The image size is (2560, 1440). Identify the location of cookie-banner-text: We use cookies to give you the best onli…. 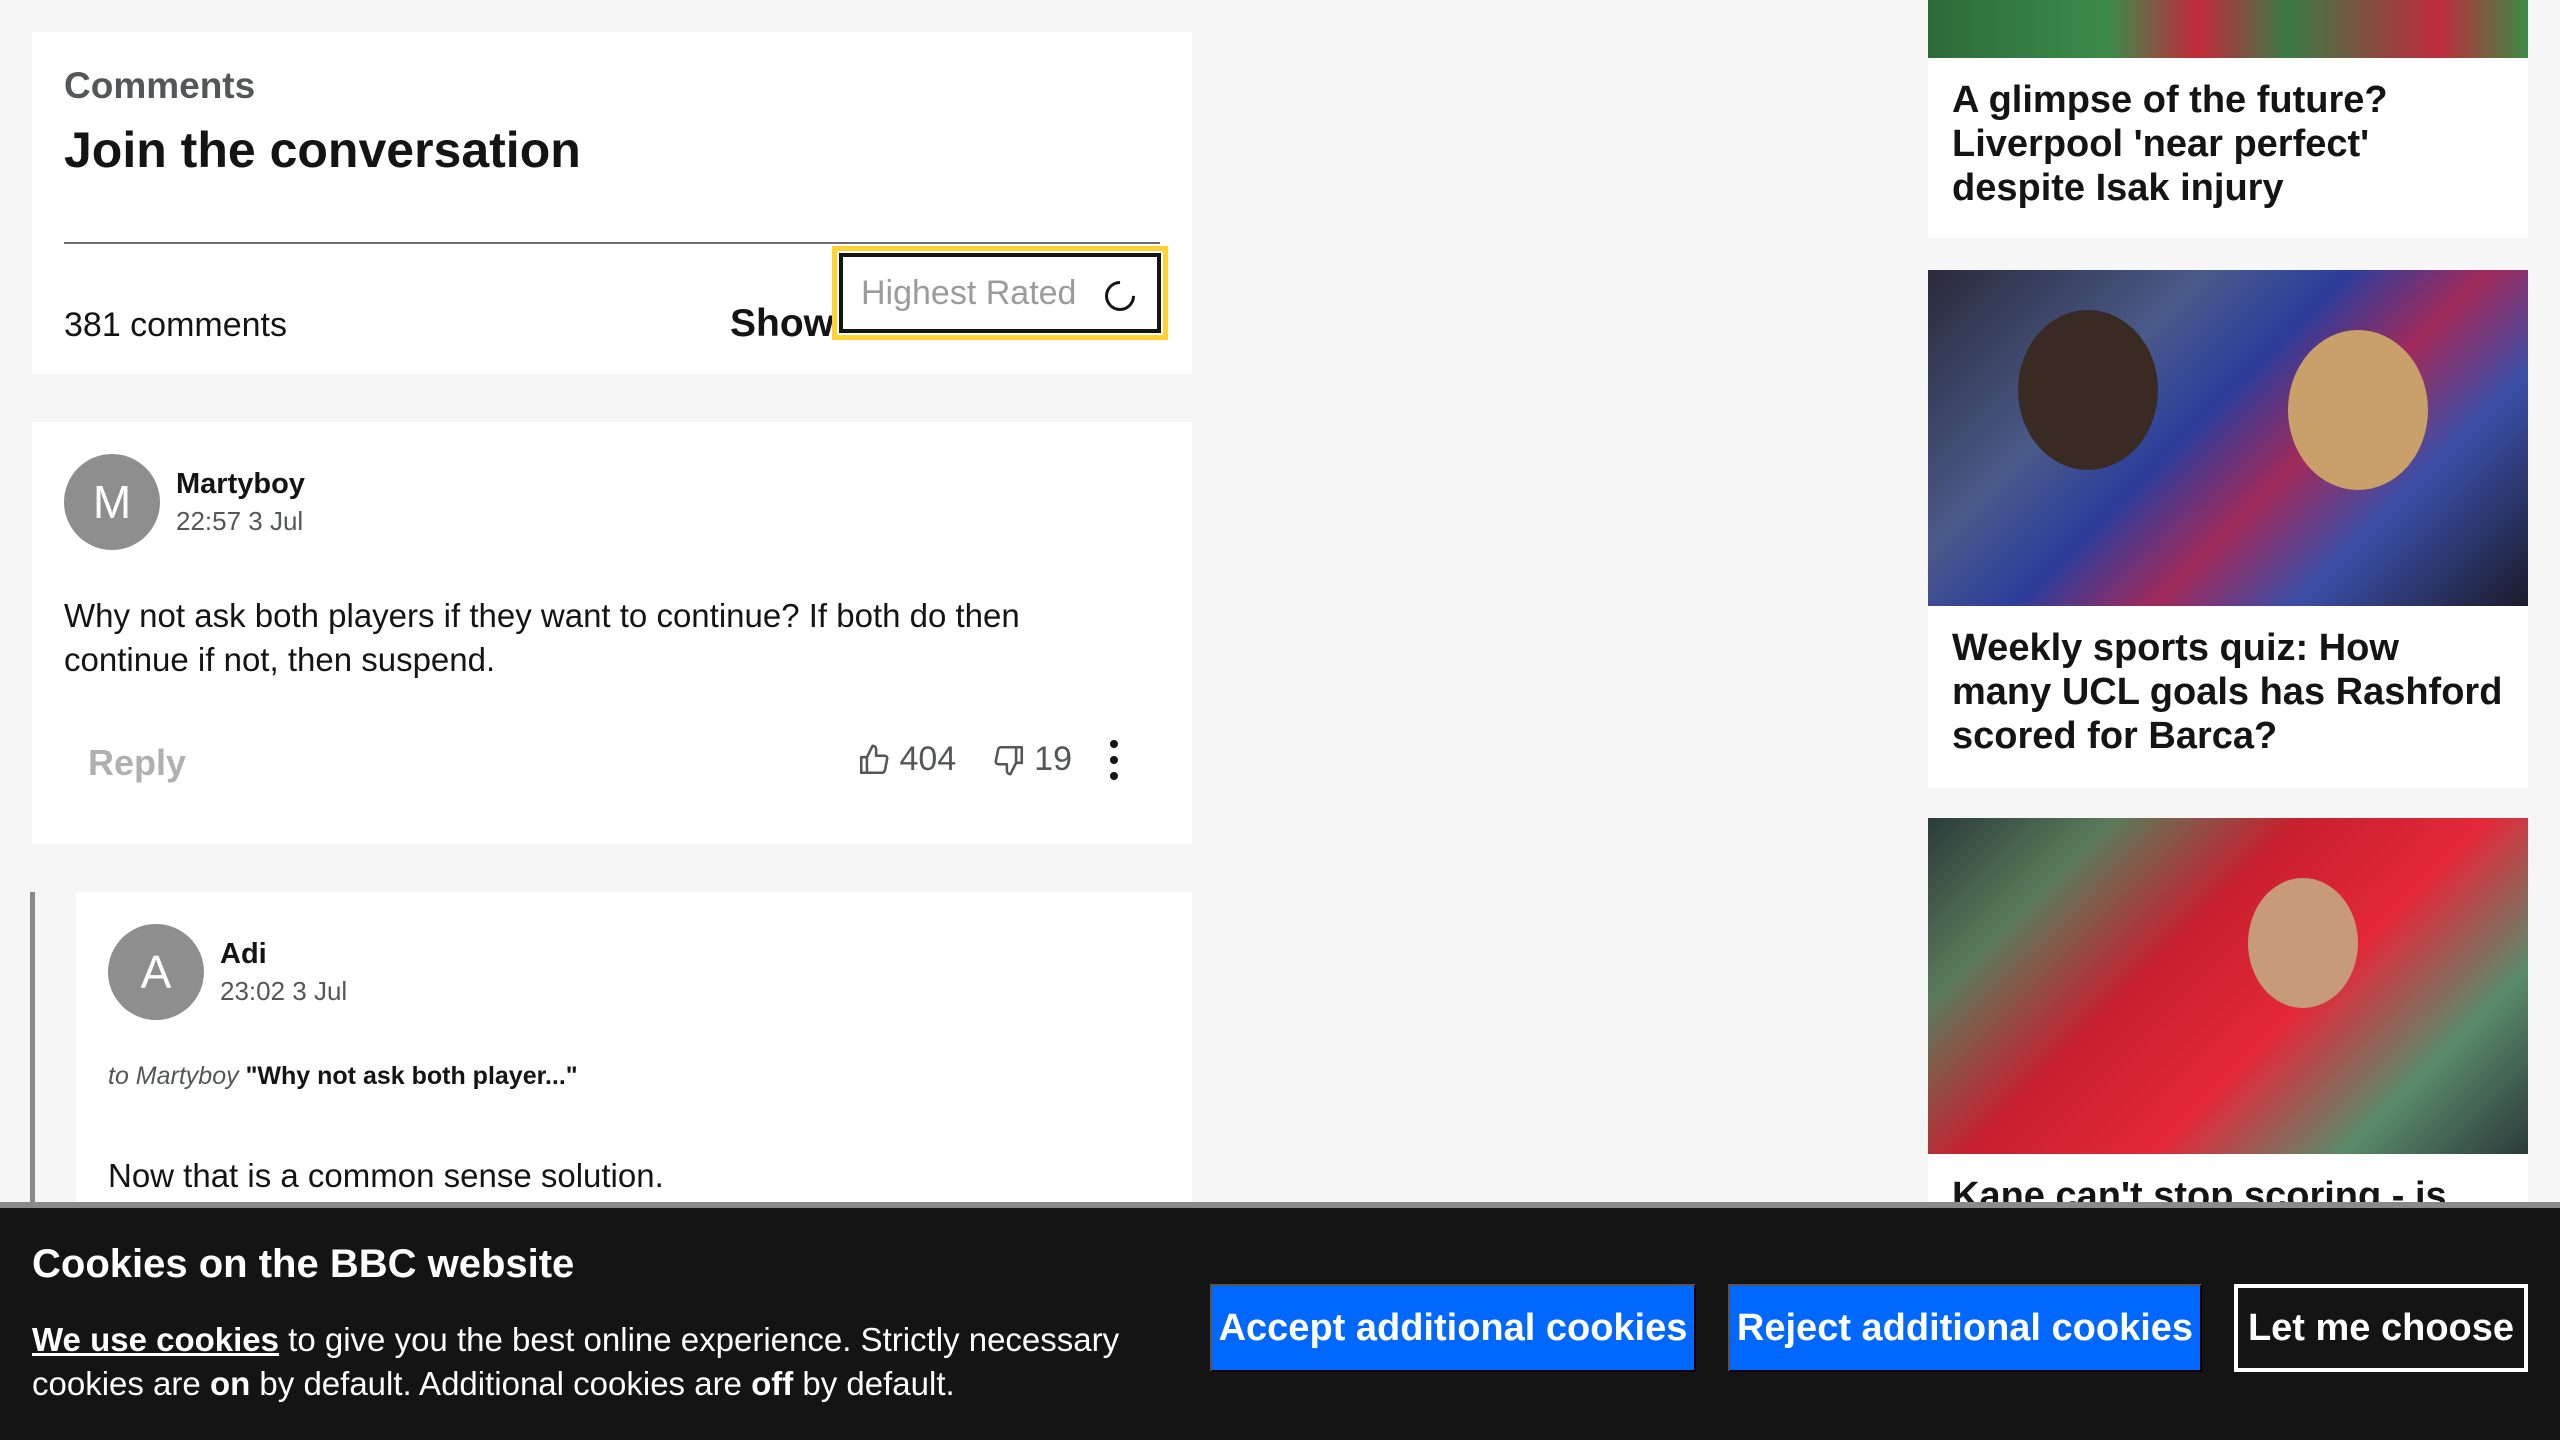
(576, 1361).